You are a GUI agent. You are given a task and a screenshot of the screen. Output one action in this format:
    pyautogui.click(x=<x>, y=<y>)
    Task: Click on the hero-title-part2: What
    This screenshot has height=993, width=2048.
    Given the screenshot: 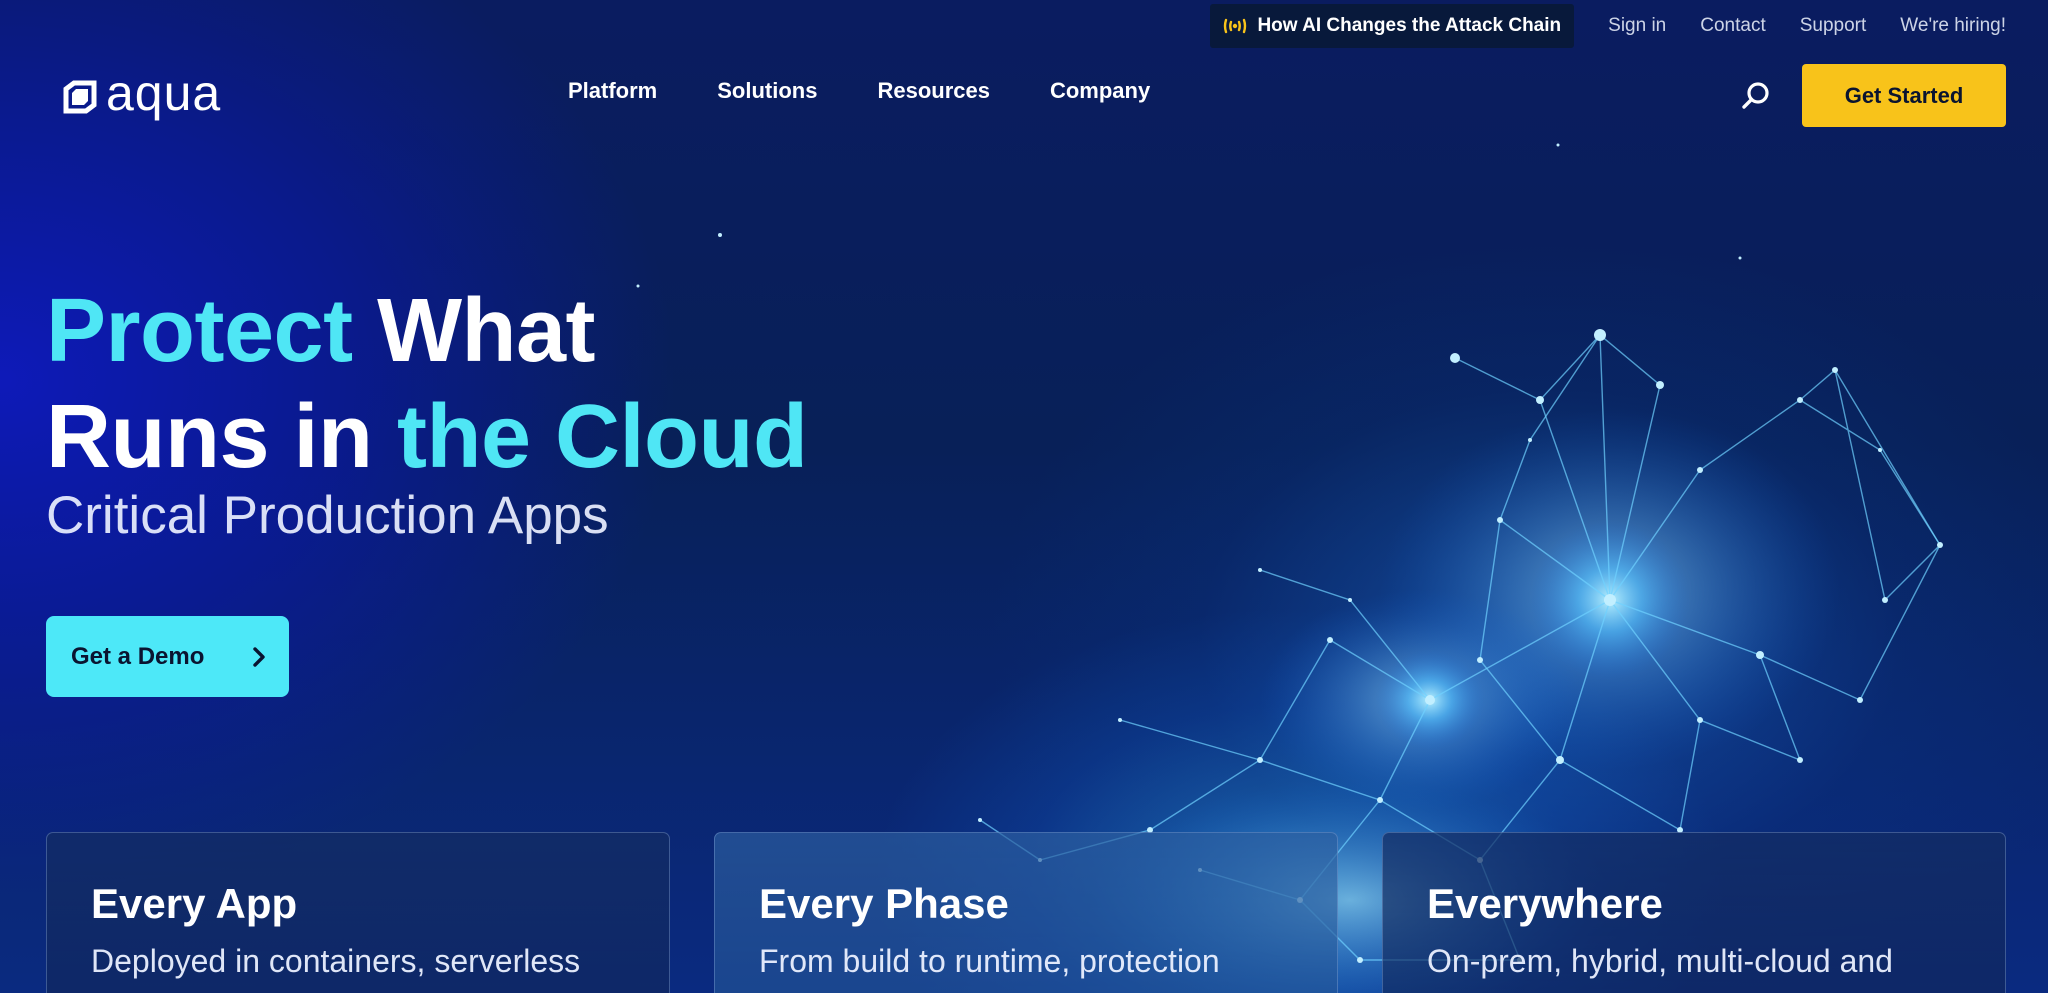 What is the action you would take?
    pyautogui.click(x=474, y=331)
    